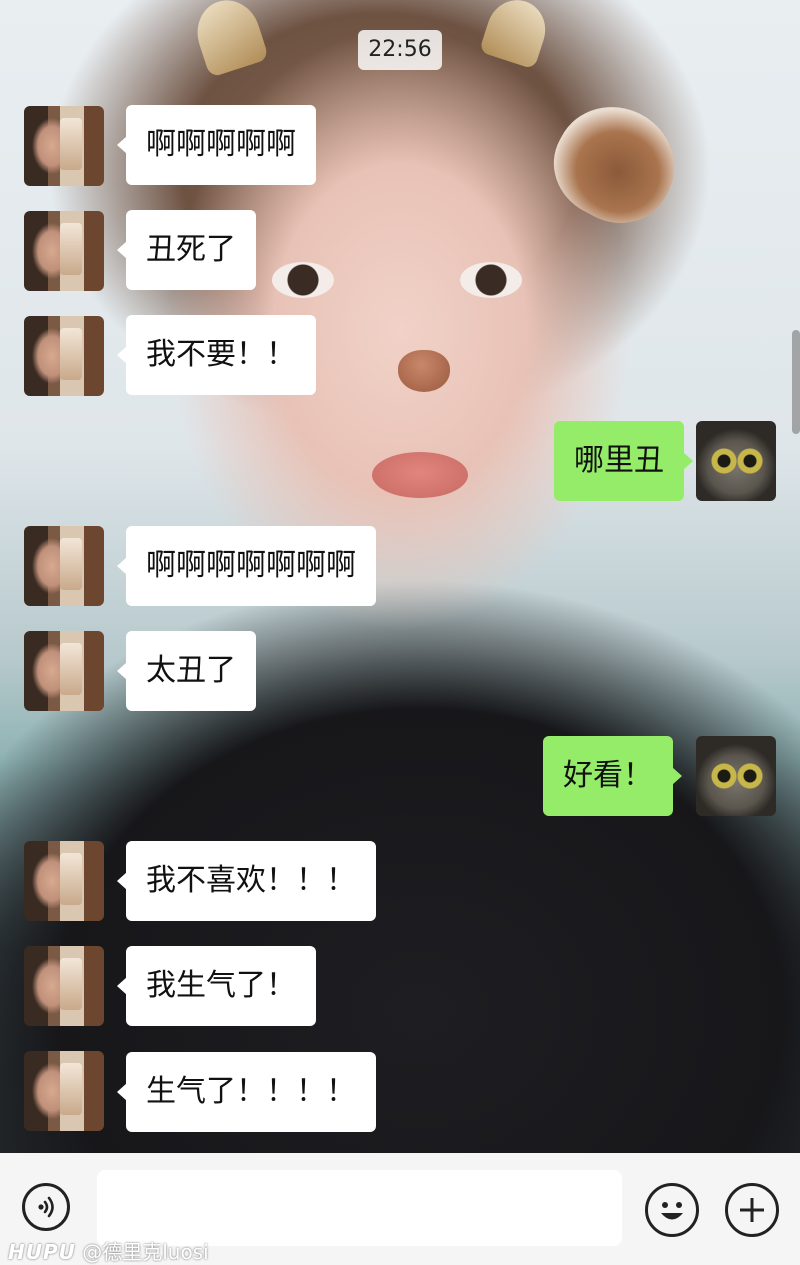 The width and height of the screenshot is (800, 1265). I want to click on incoming-message-bubble: 啊啊啊啊啊, so click(216, 145).